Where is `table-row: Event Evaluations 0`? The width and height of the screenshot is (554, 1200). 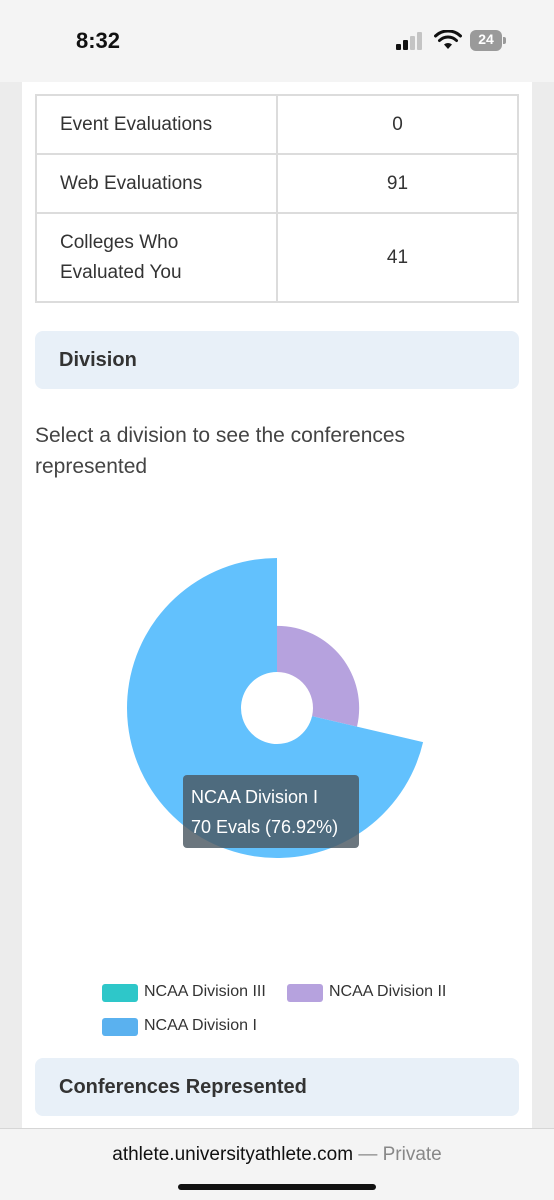
table-row: Event Evaluations 0 is located at coordinates (277, 124).